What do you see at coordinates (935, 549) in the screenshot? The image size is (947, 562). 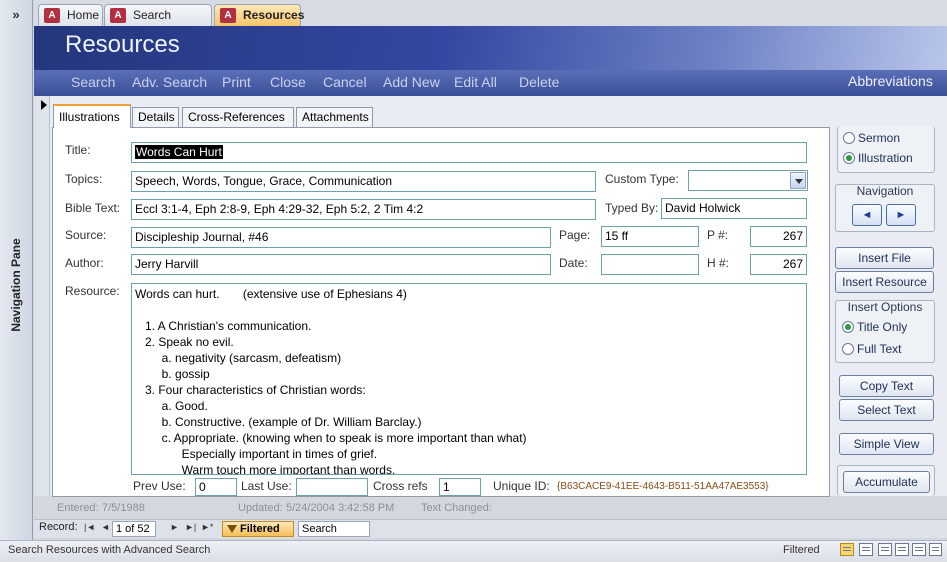 I see `design-view-icon` at bounding box center [935, 549].